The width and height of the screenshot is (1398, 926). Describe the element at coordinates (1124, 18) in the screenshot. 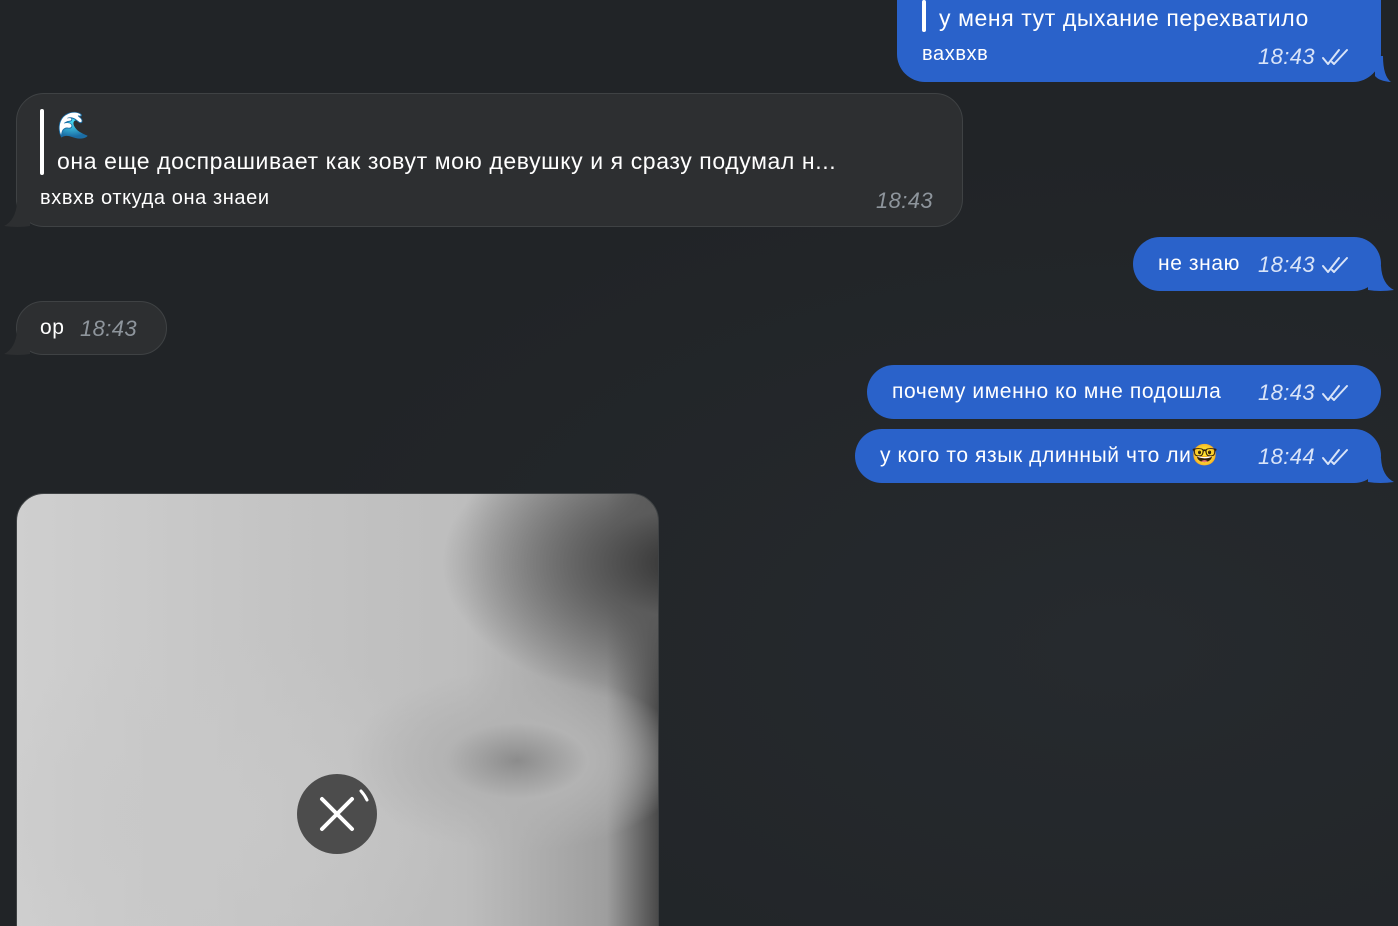

I see `reply-quote-text: у меня тут дыхание перехватило` at that location.